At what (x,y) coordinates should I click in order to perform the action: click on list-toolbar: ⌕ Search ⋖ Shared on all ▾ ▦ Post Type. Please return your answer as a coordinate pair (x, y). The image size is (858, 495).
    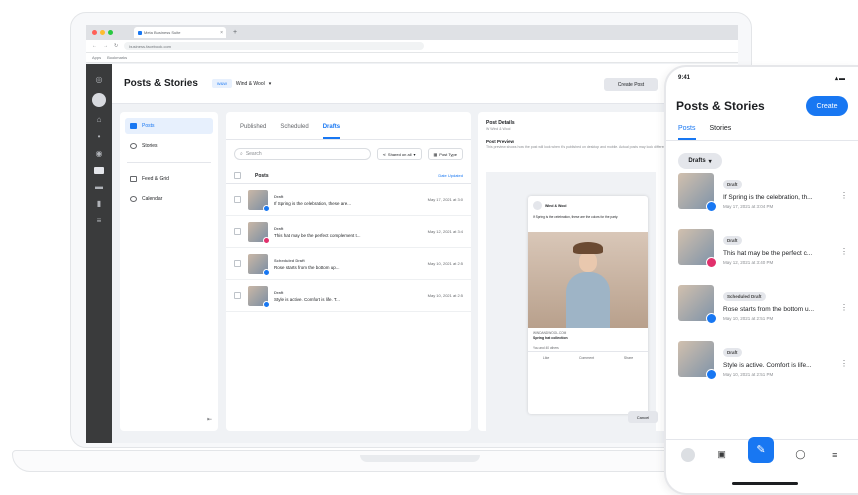
    Looking at the image, I should click on (348, 154).